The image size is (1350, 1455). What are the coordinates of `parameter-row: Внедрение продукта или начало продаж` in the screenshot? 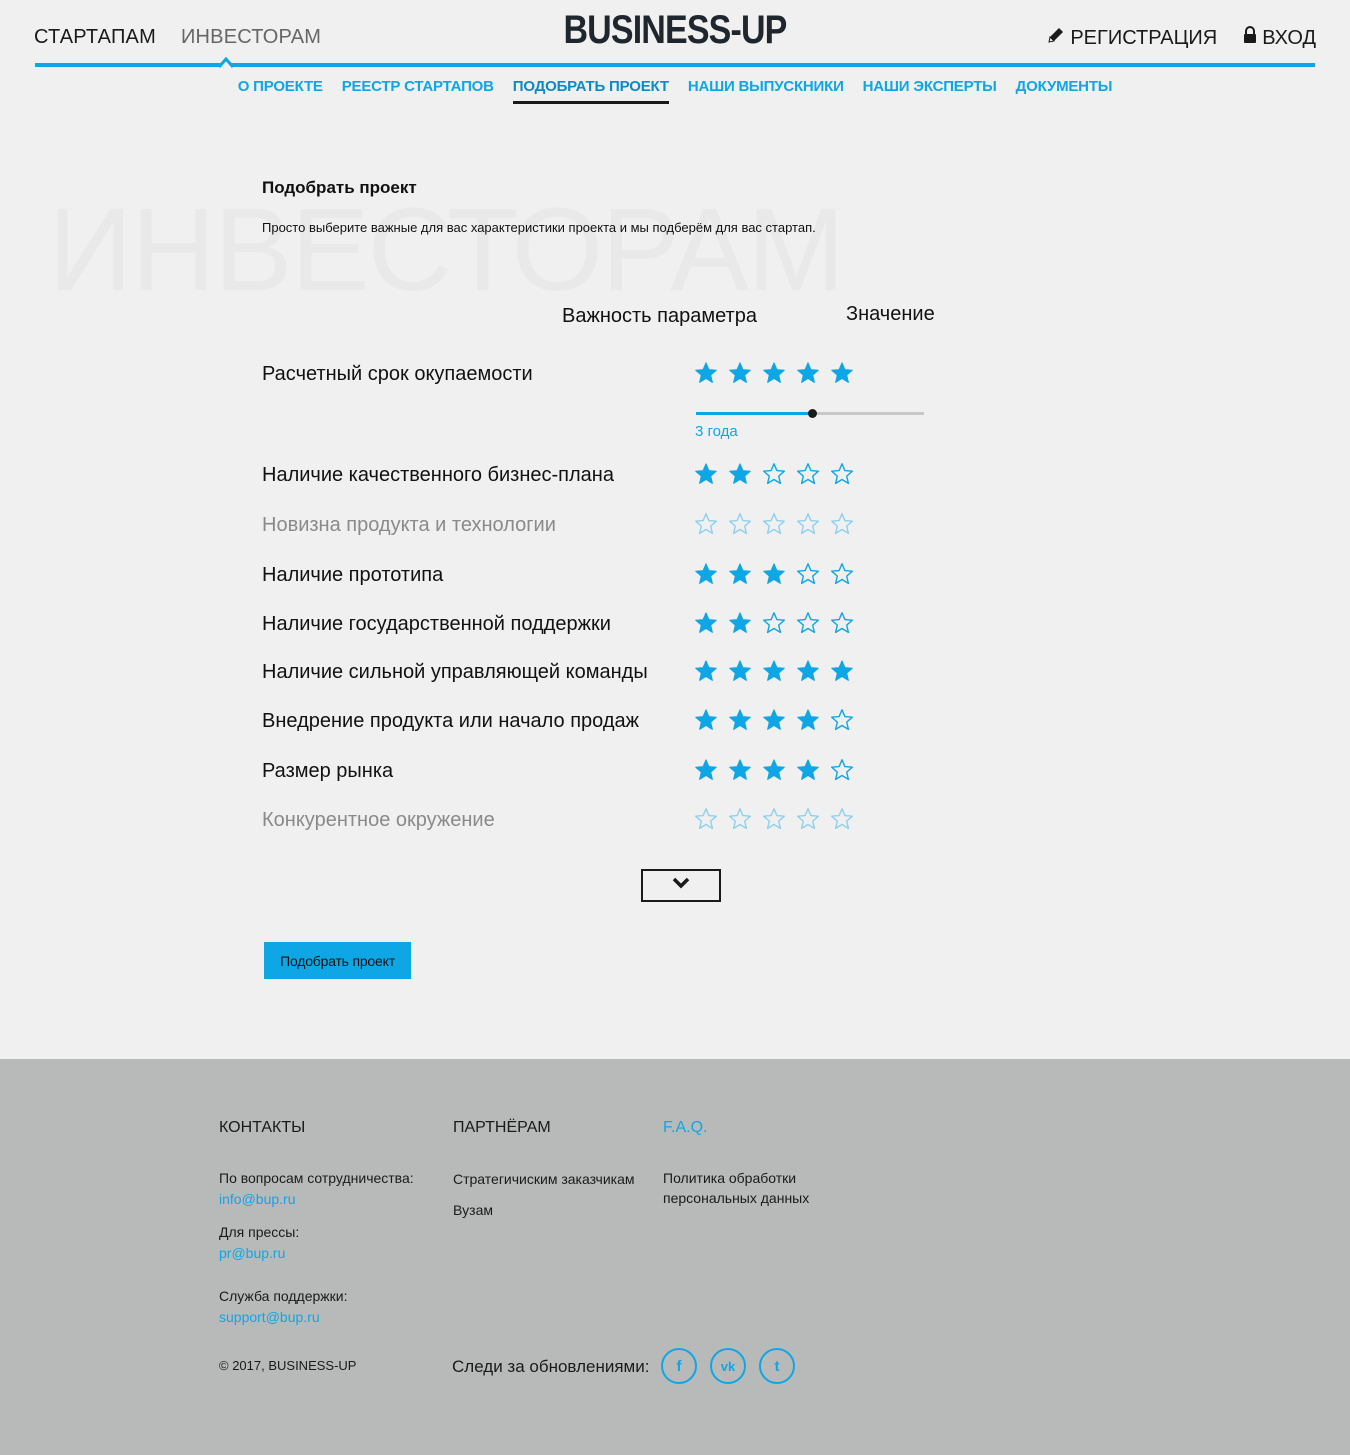 It's located at (572, 724).